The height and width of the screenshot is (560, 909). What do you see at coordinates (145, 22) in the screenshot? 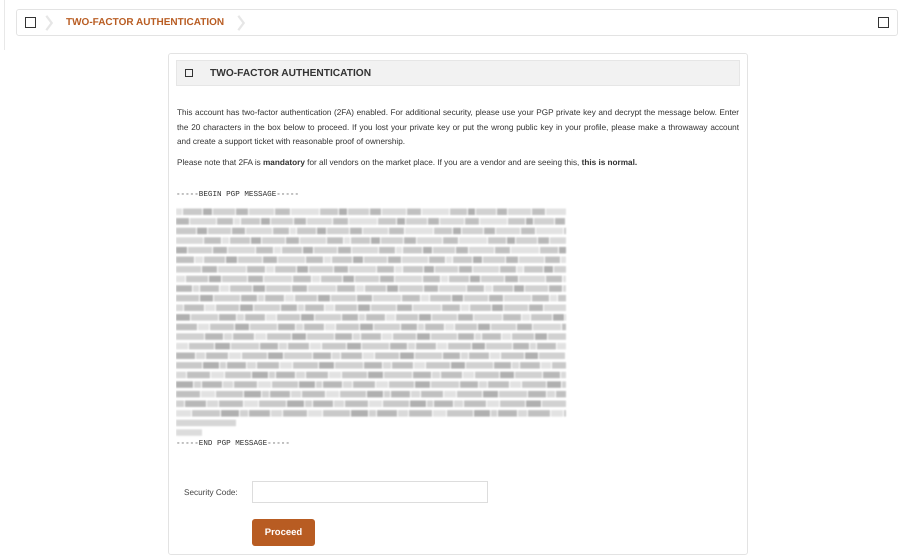
I see `breadcrumb-link: TWO-FACTOR AUTHENTICATION` at bounding box center [145, 22].